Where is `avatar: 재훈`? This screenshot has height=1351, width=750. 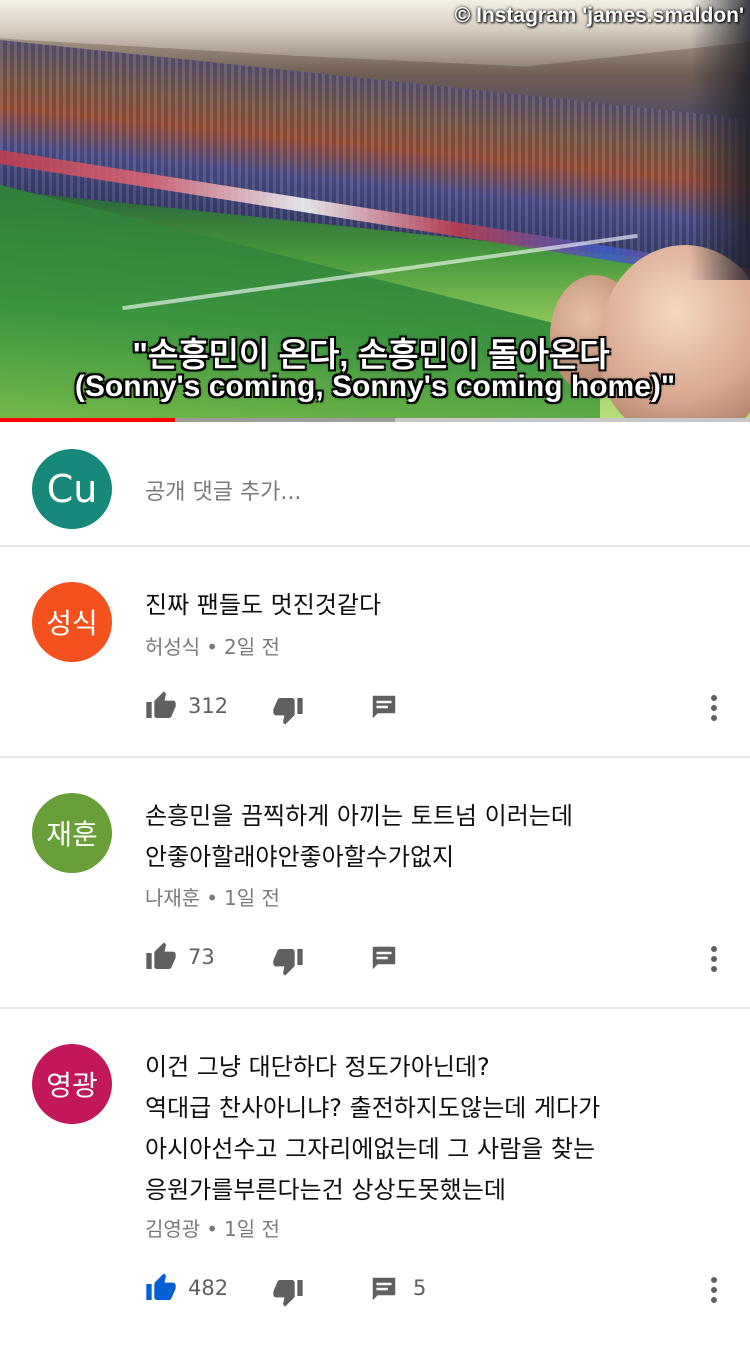
avatar: 재훈 is located at coordinates (72, 833).